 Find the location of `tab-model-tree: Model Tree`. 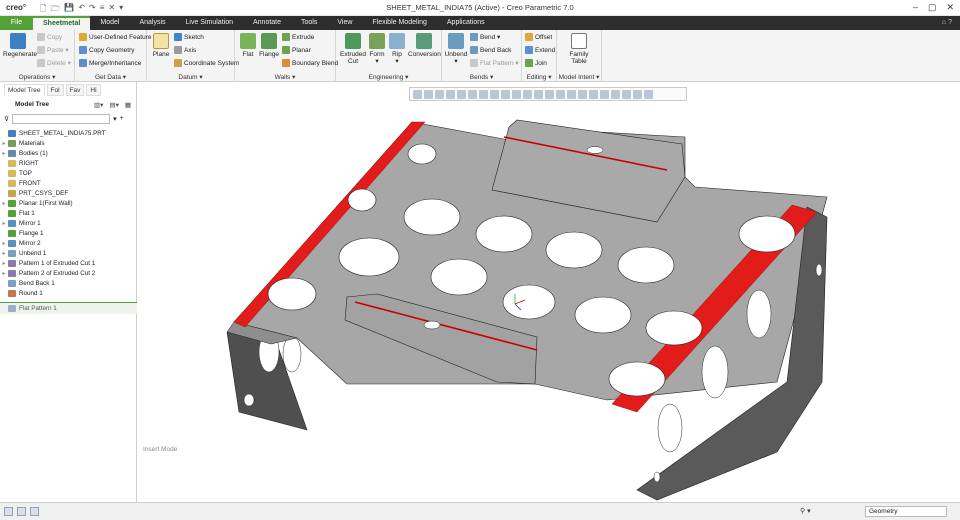

tab-model-tree: Model Tree is located at coordinates (24, 90).